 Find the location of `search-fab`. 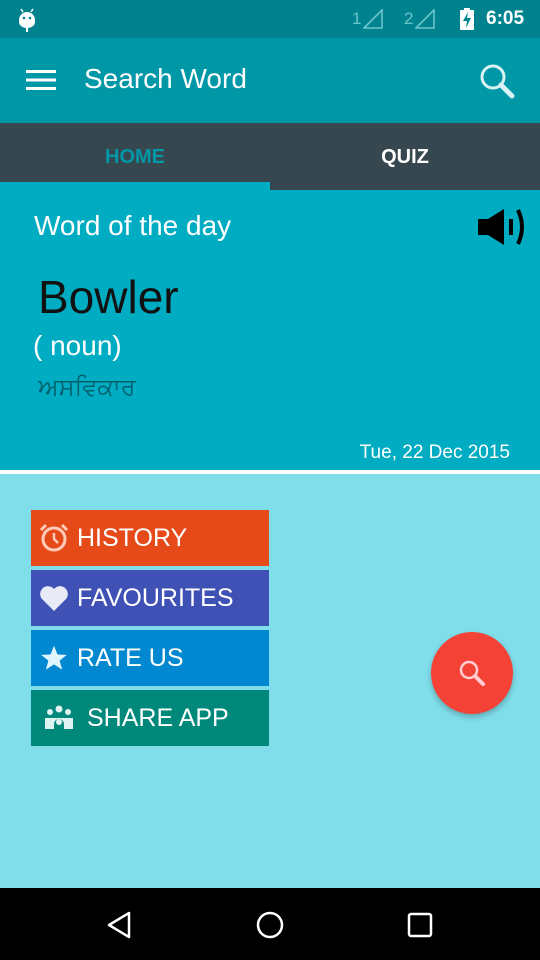

search-fab is located at coordinates (472, 673).